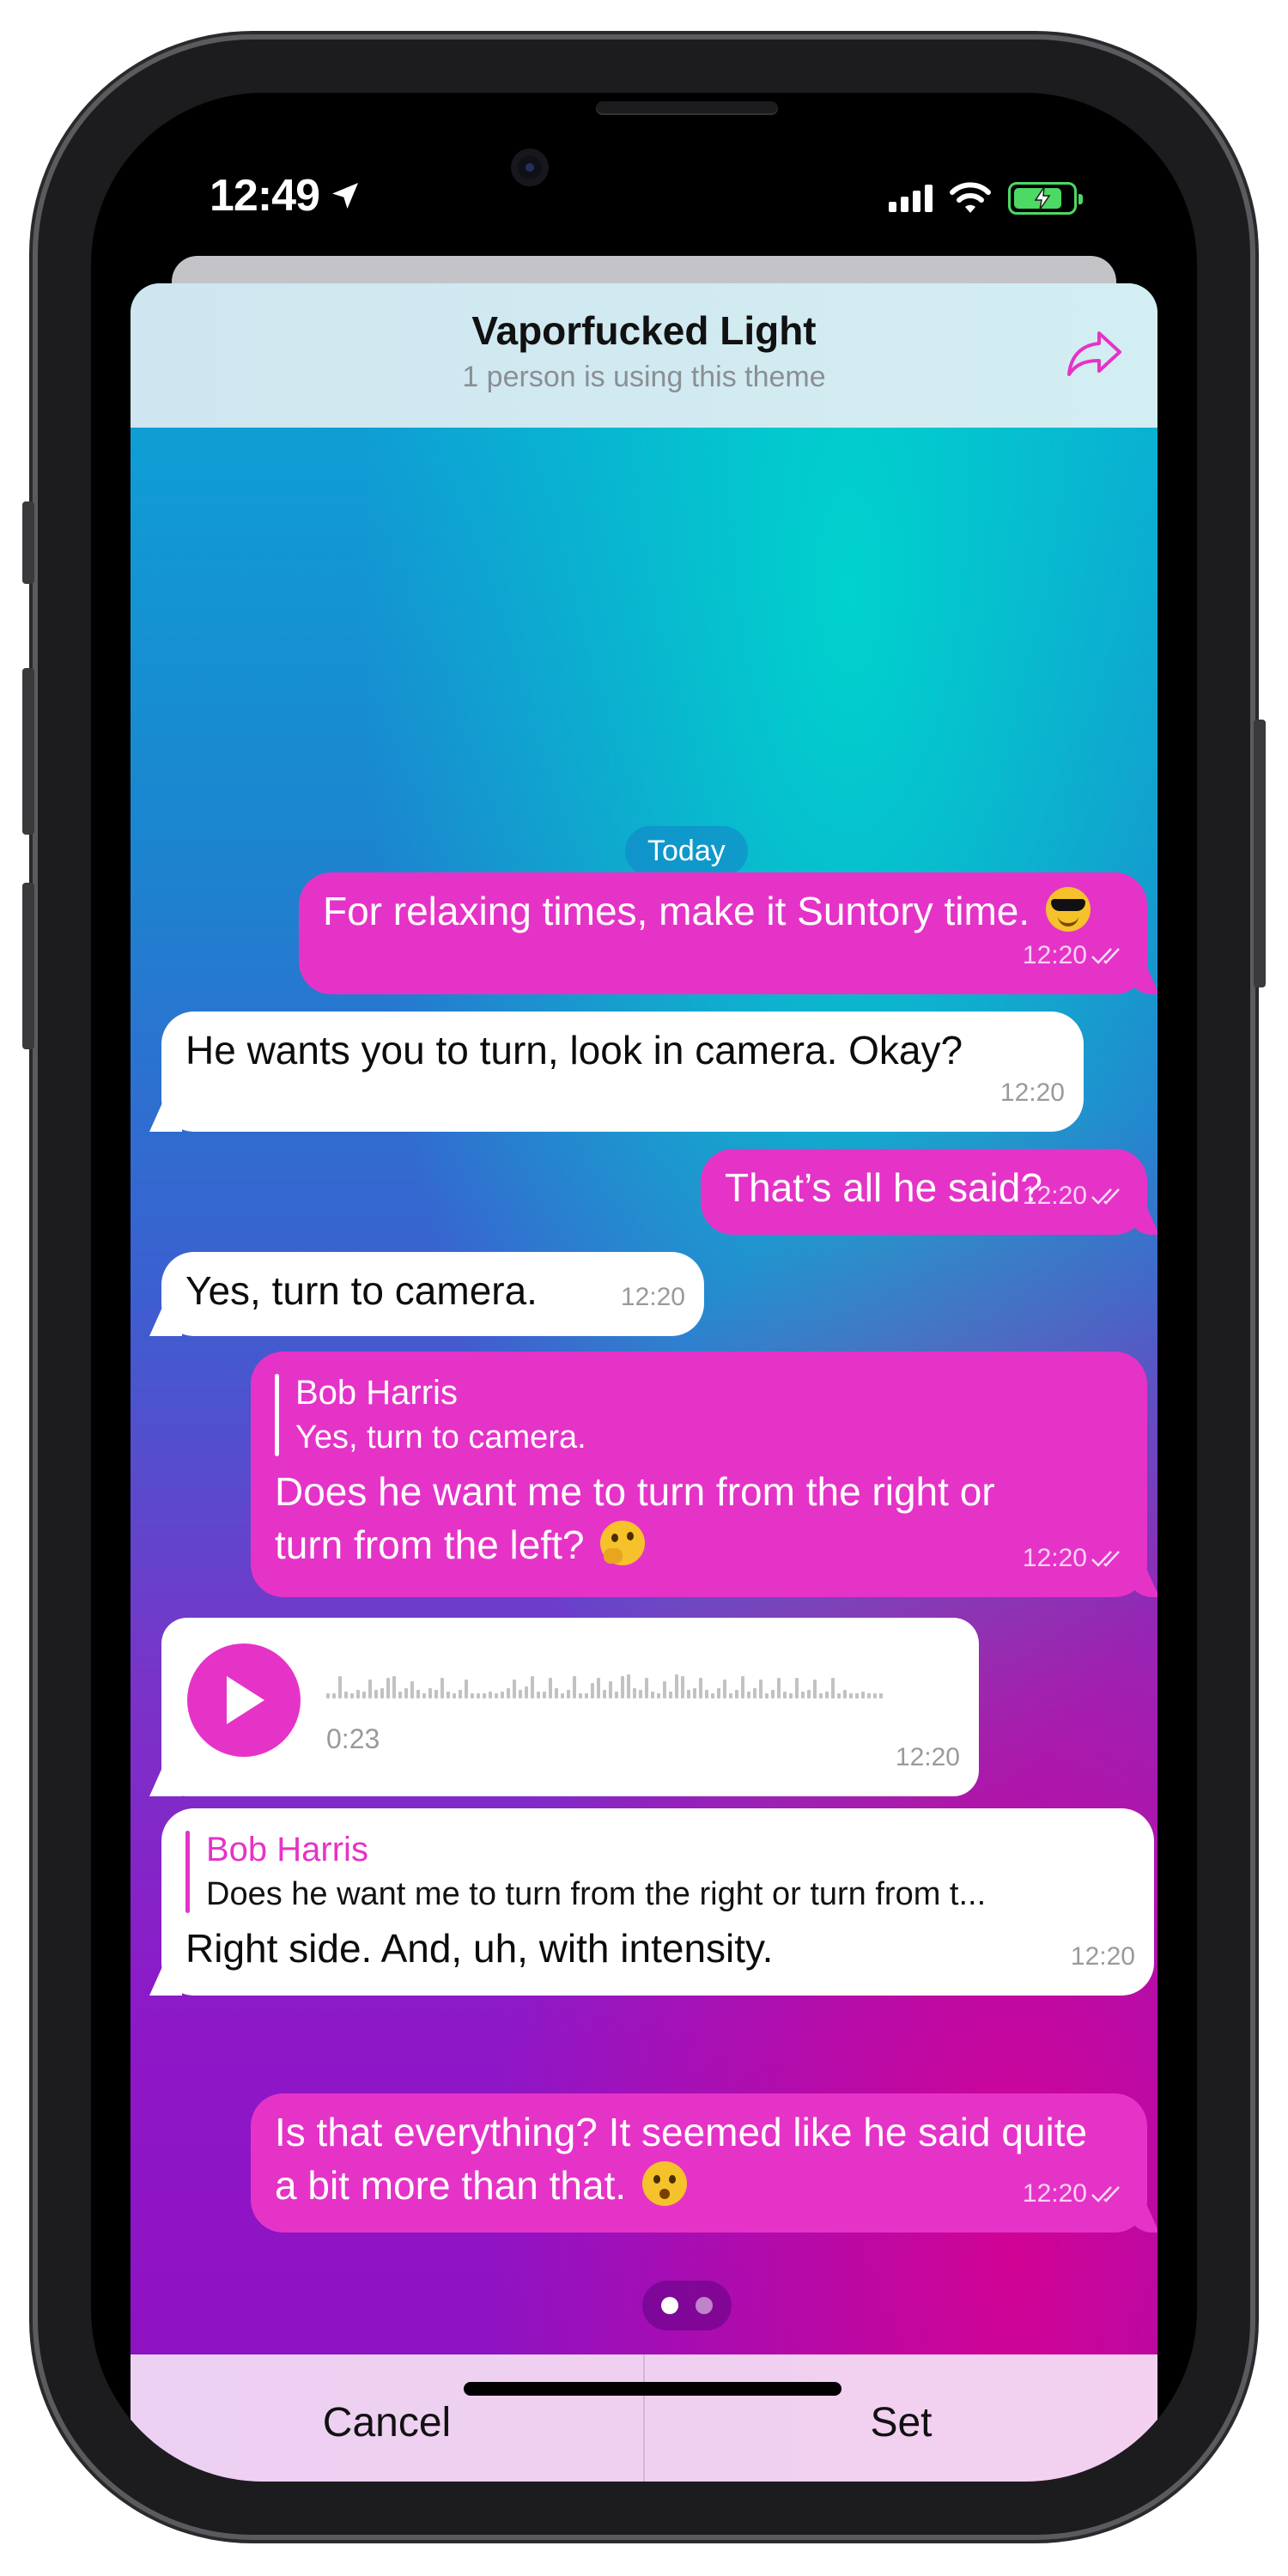  What do you see at coordinates (687, 2305) in the screenshot?
I see `page-indicator` at bounding box center [687, 2305].